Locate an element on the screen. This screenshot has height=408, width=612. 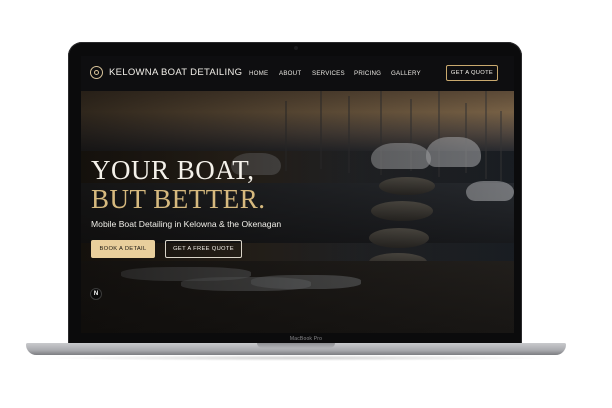
laptop-shadow is located at coordinates (296, 358).